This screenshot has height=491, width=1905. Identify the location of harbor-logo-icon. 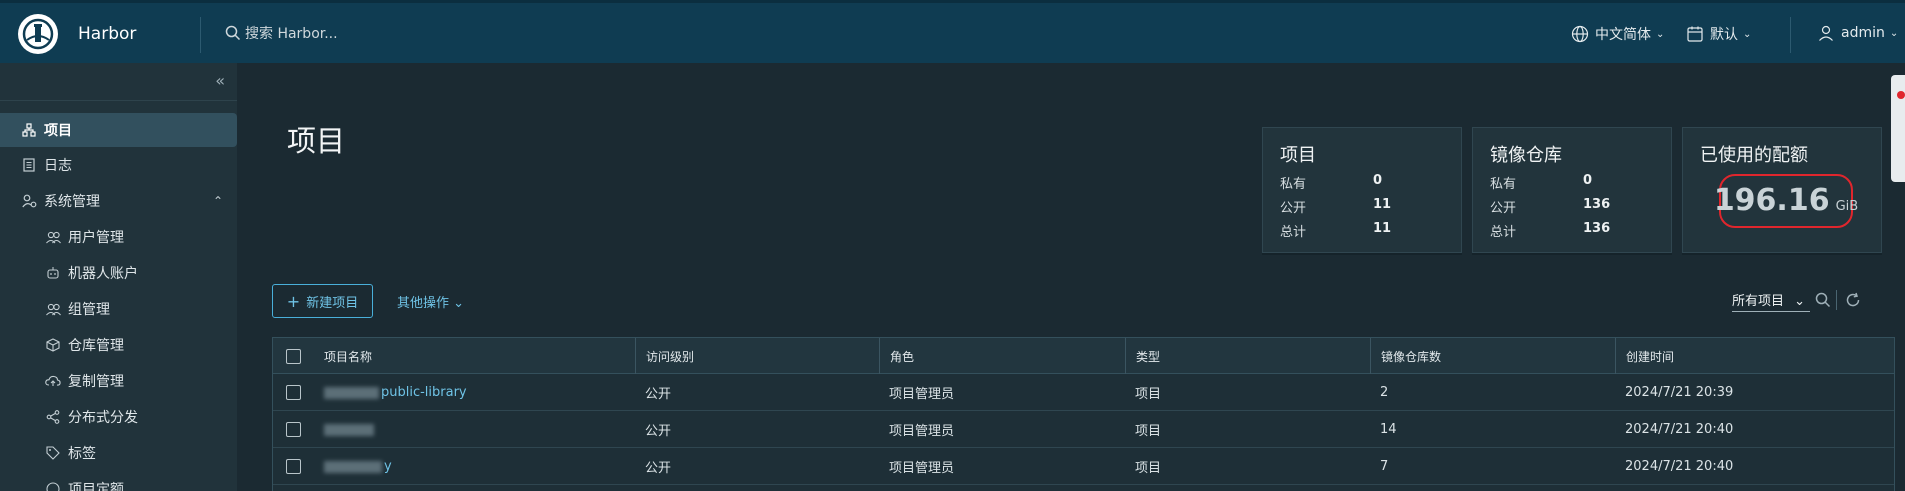
(38, 34).